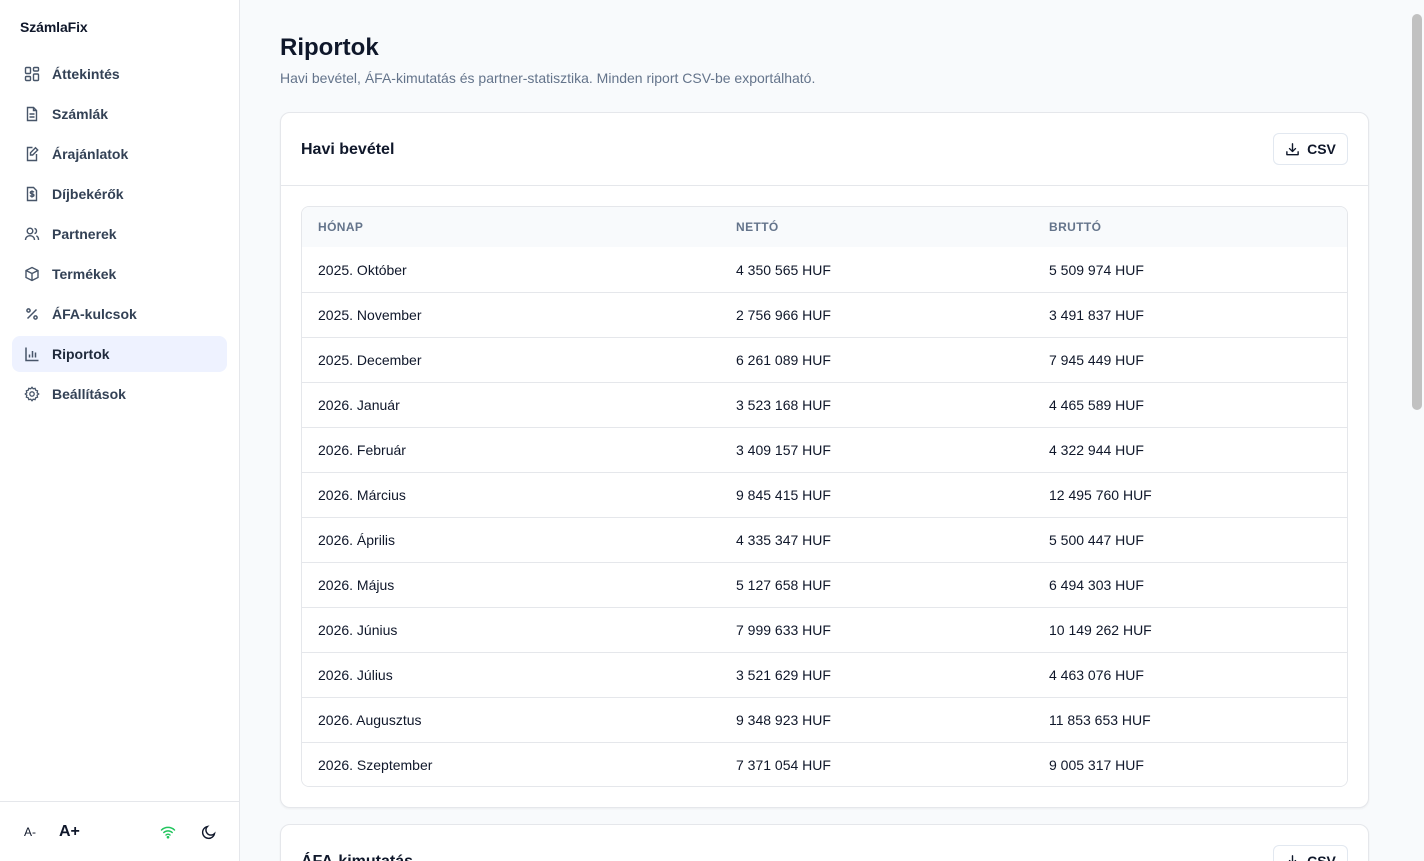 The height and width of the screenshot is (861, 1424). I want to click on cell-net: 7 999 633 HUF, so click(783, 630).